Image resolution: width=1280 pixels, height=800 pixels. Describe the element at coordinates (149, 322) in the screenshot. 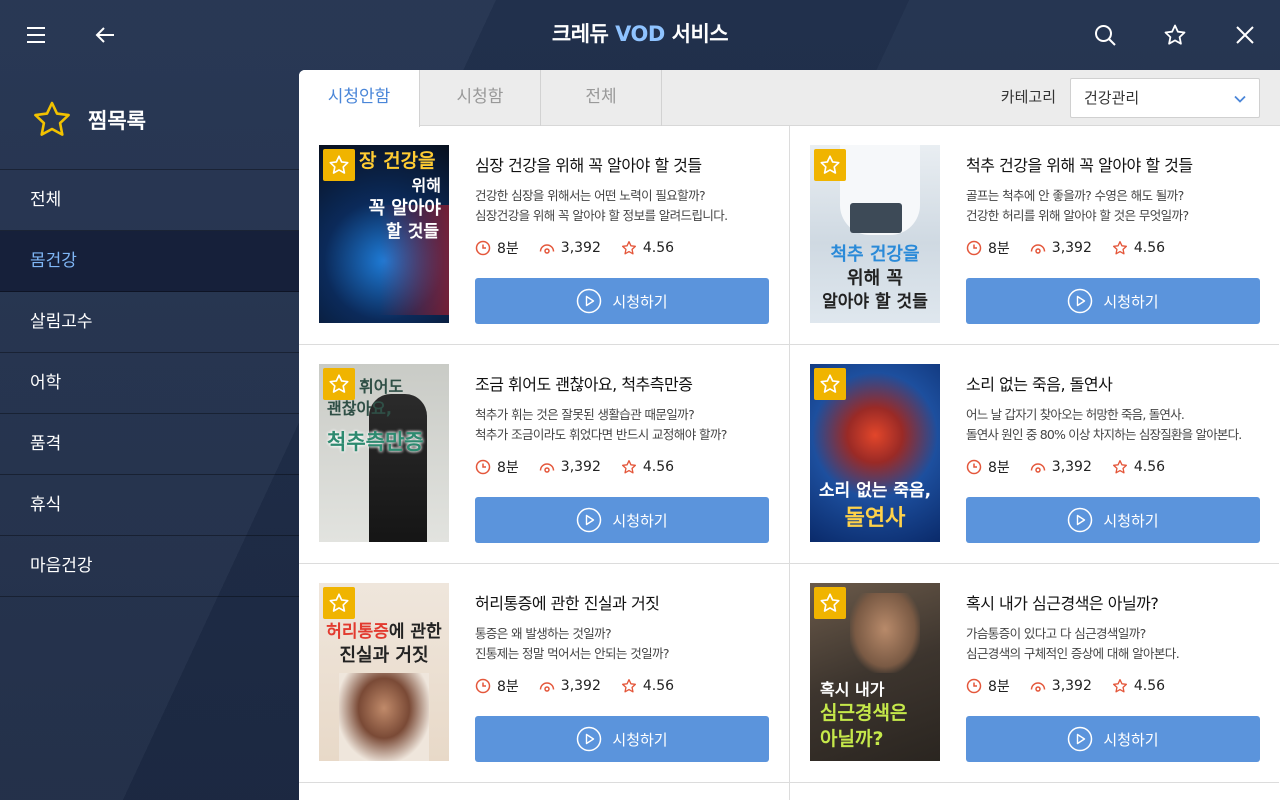

I see `sidebar-item-housekeeping: 살림고수` at that location.